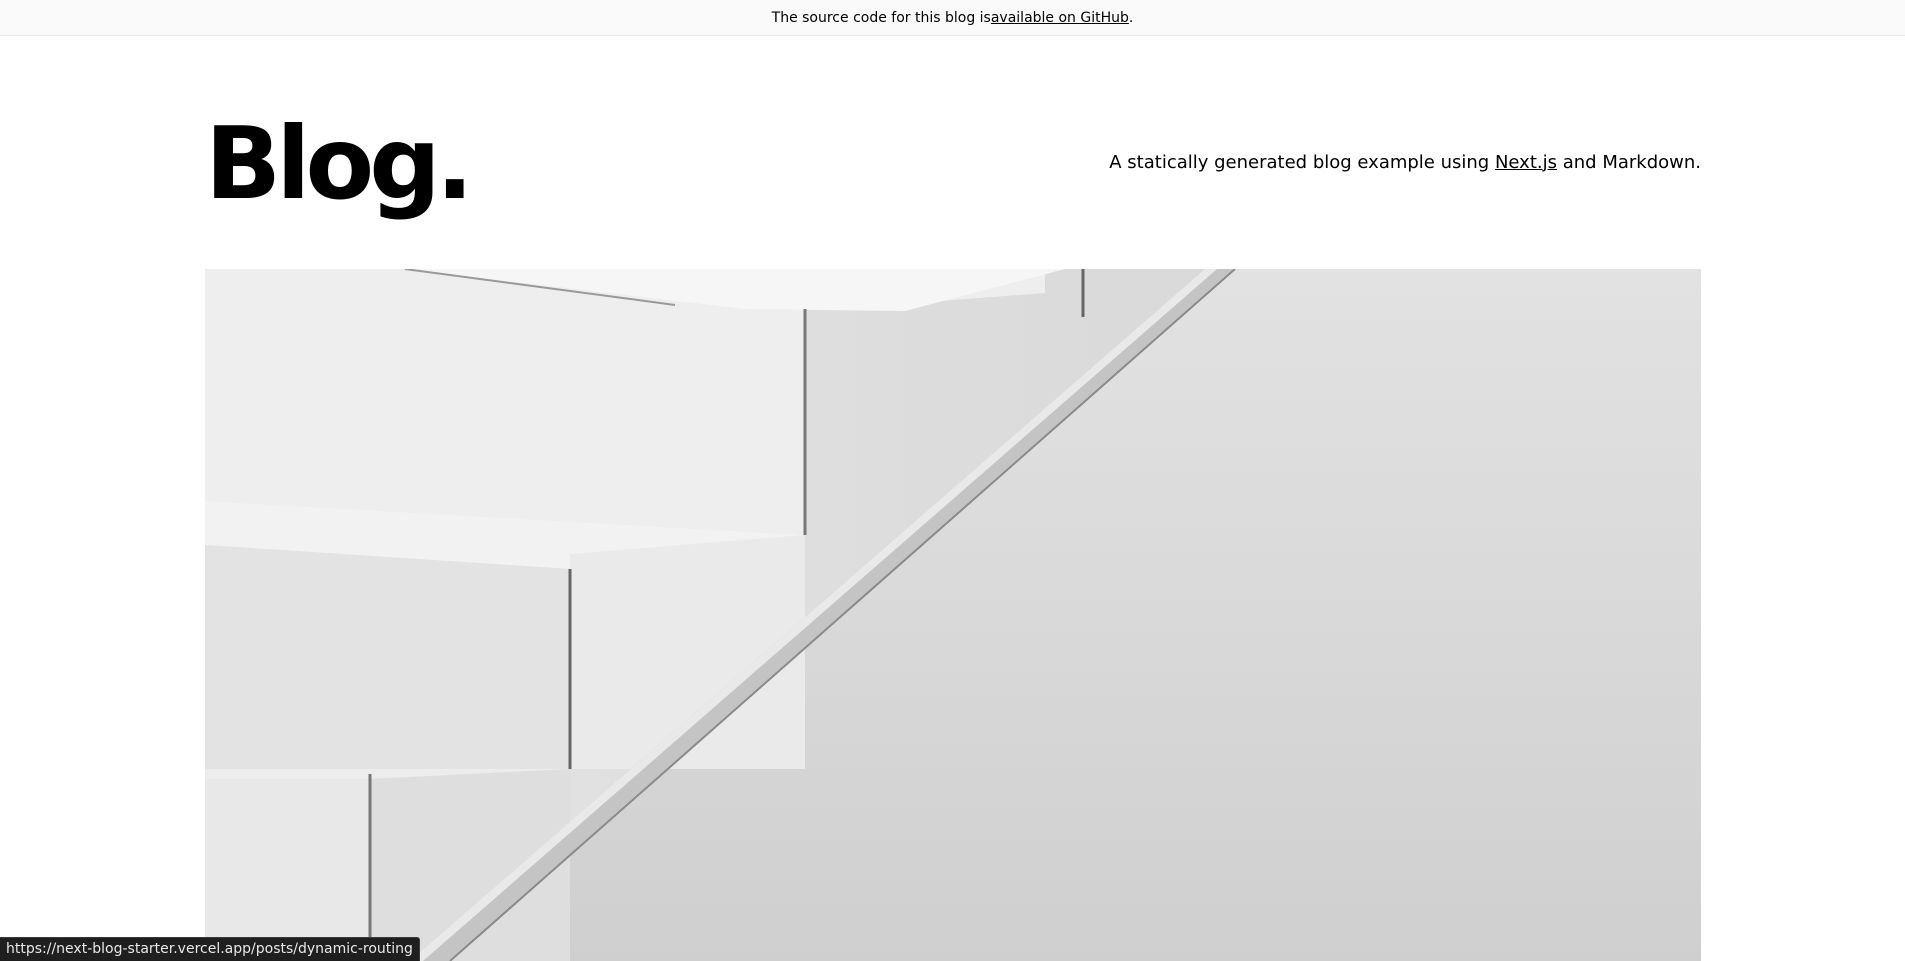 The width and height of the screenshot is (1905, 961). I want to click on github-link: available on GitHub, so click(1060, 18).